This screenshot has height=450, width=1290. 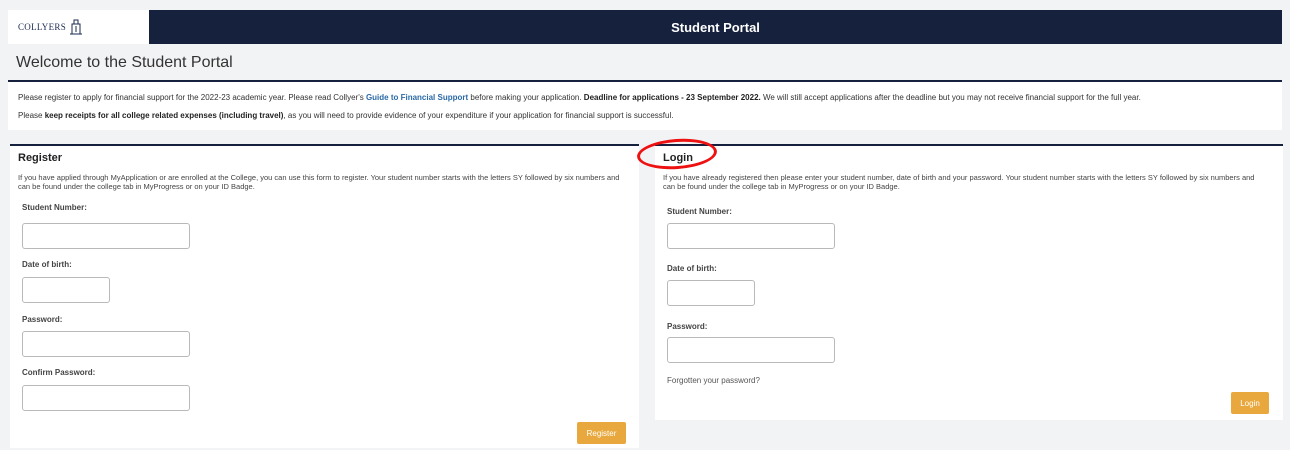 What do you see at coordinates (699, 211) in the screenshot?
I see `login-student-number-label: Student Number:` at bounding box center [699, 211].